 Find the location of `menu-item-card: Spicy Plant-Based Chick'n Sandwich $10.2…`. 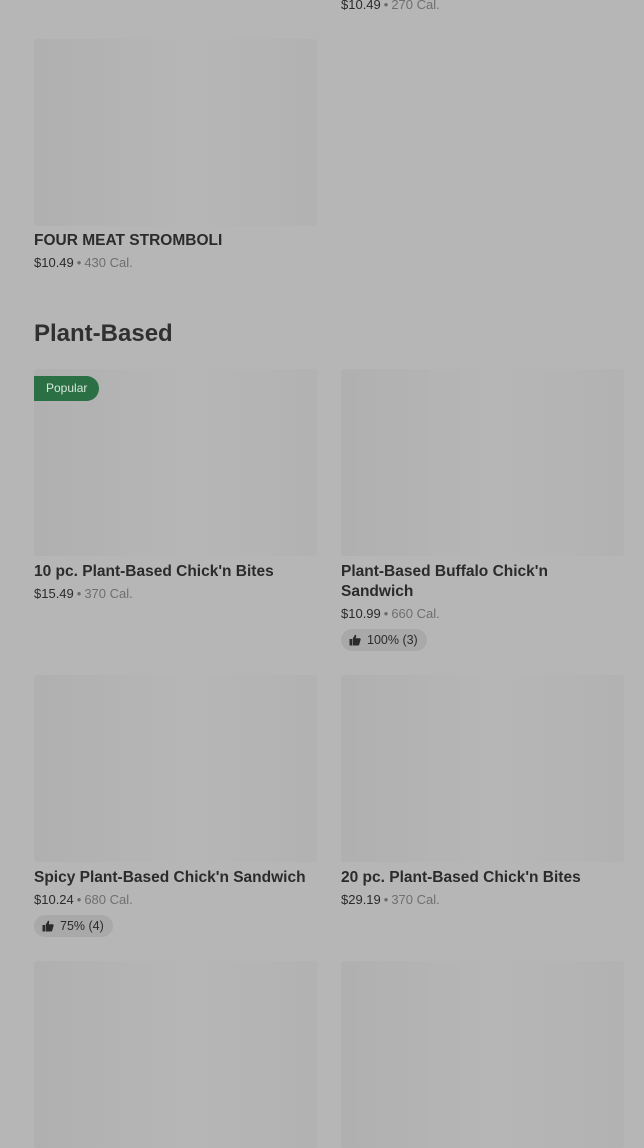

menu-item-card: Spicy Plant-Based Chick'n Sandwich $10.2… is located at coordinates (175, 806).